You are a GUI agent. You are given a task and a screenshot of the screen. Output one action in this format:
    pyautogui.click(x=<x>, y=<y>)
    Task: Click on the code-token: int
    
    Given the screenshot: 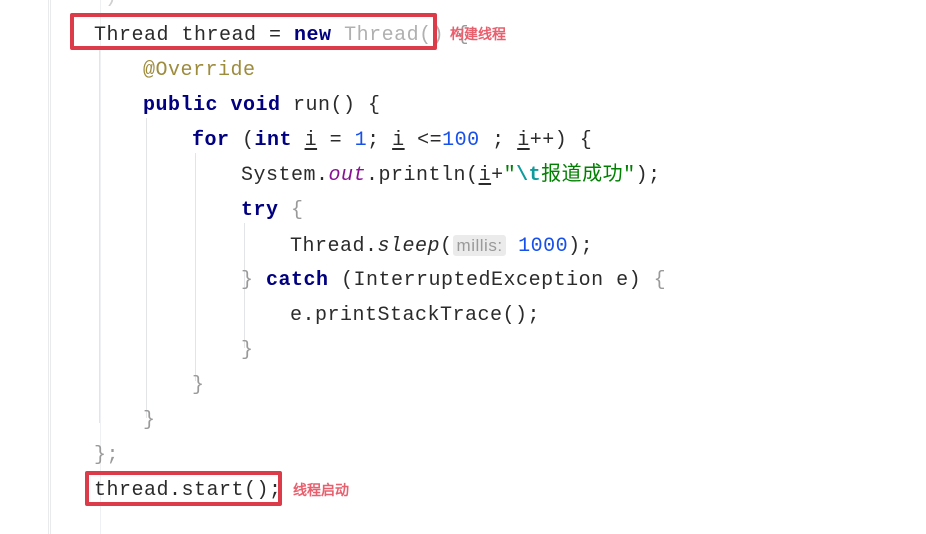 What is the action you would take?
    pyautogui.click(x=273, y=140)
    